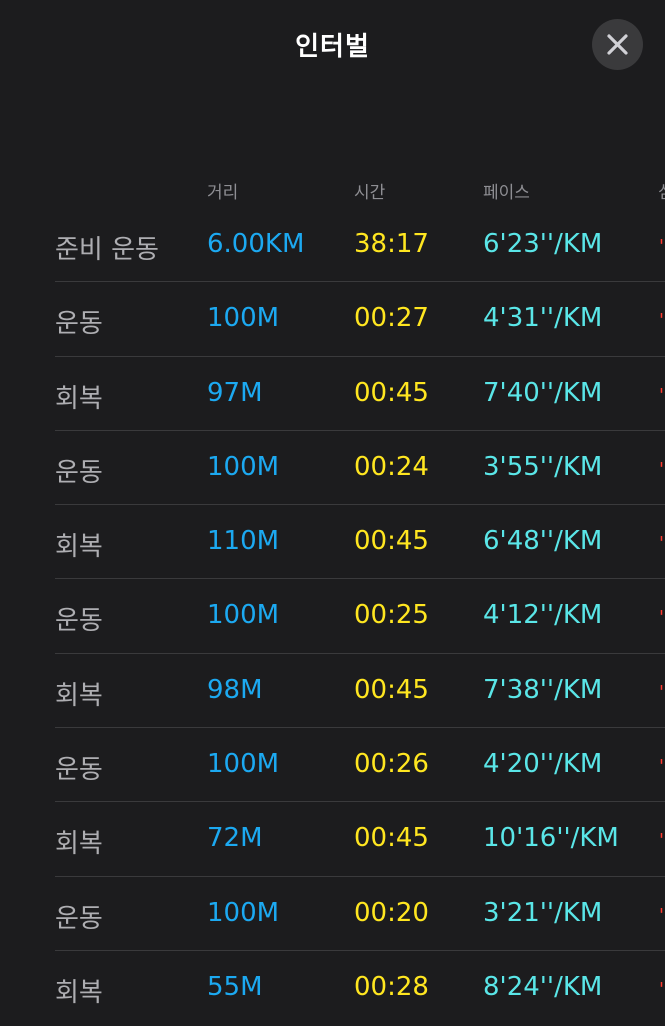 This screenshot has width=665, height=1026. Describe the element at coordinates (235, 986) in the screenshot. I see `interval-distance: 55M` at that location.